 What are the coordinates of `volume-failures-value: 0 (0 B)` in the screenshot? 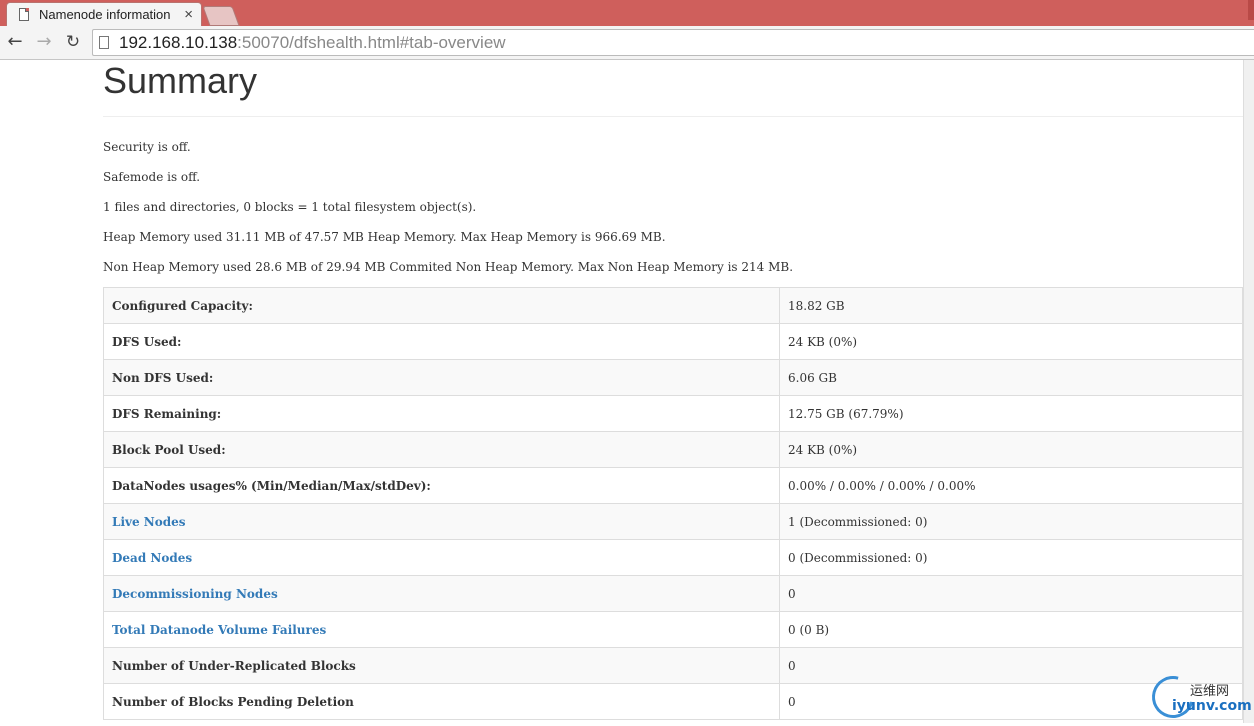 It's located at (1011, 629).